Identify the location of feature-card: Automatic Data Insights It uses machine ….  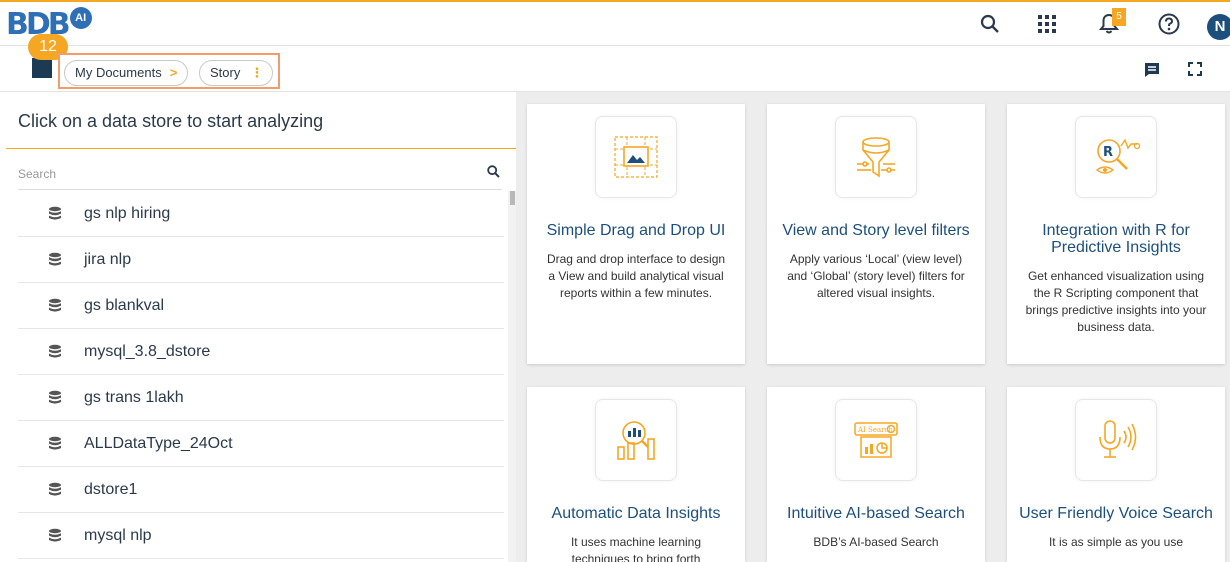
(636, 474).